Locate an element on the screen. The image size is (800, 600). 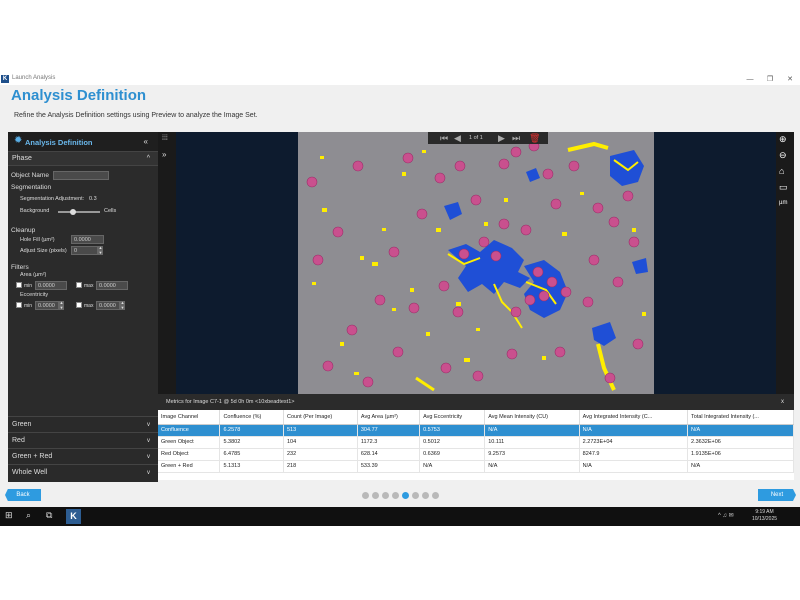
column-header: Avg Area (µm²) is located at coordinates (389, 417).